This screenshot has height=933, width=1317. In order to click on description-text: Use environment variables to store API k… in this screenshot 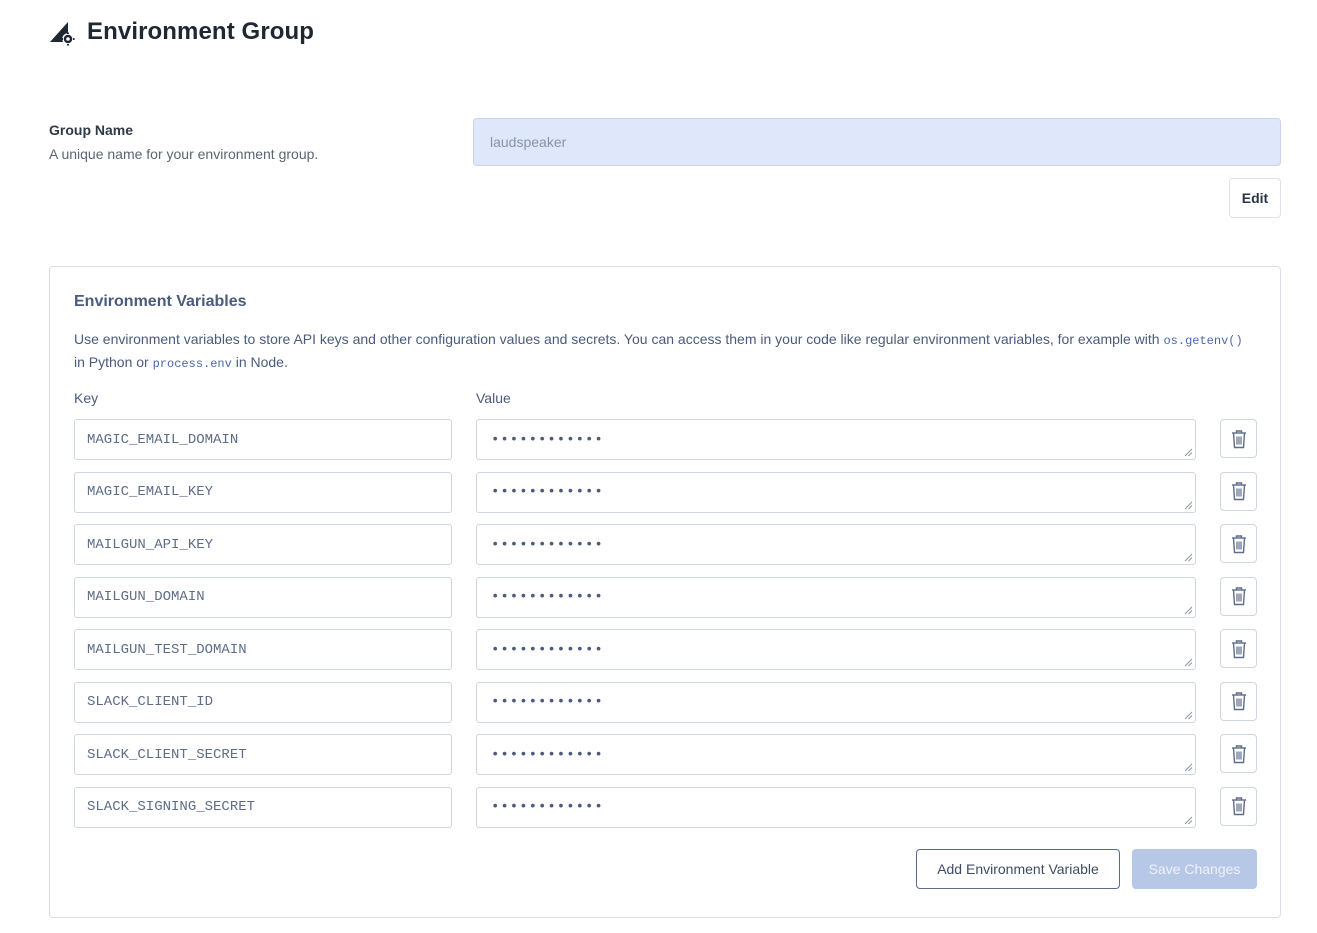, I will do `click(619, 339)`.